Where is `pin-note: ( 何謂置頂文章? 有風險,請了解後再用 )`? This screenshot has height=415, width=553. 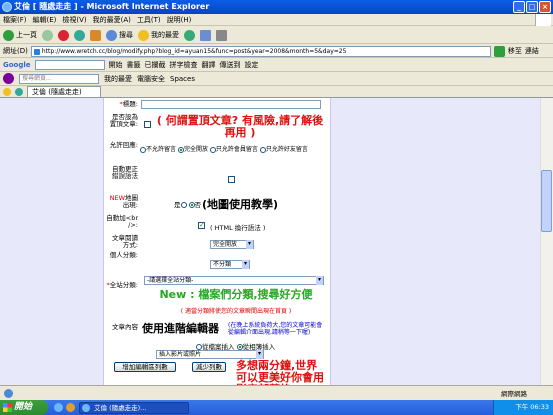 pin-note: ( 何謂置頂文章? 有風險,請了解後再用 ) is located at coordinates (240, 127).